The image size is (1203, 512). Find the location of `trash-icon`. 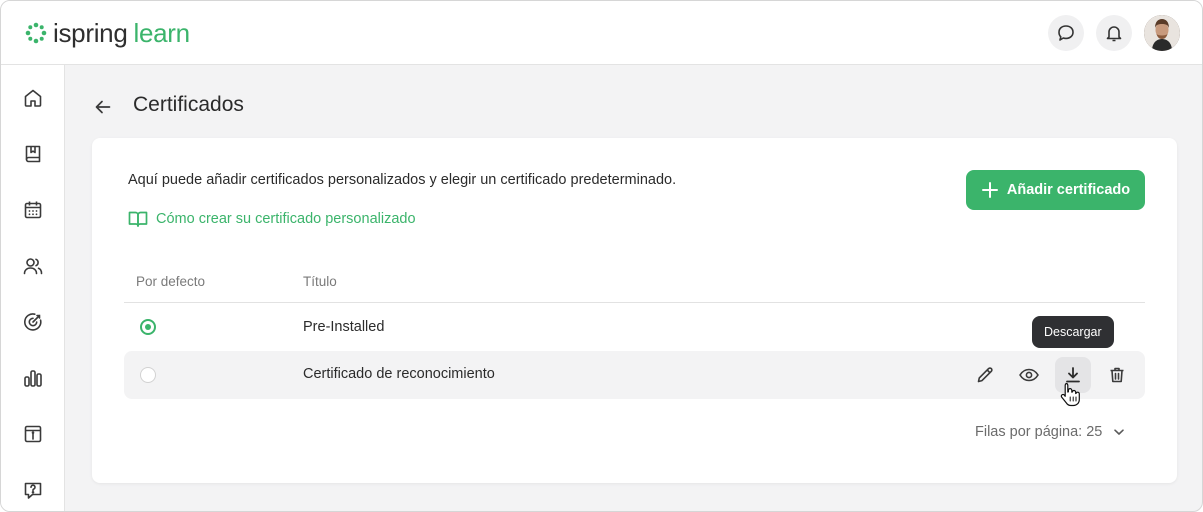

trash-icon is located at coordinates (1117, 375).